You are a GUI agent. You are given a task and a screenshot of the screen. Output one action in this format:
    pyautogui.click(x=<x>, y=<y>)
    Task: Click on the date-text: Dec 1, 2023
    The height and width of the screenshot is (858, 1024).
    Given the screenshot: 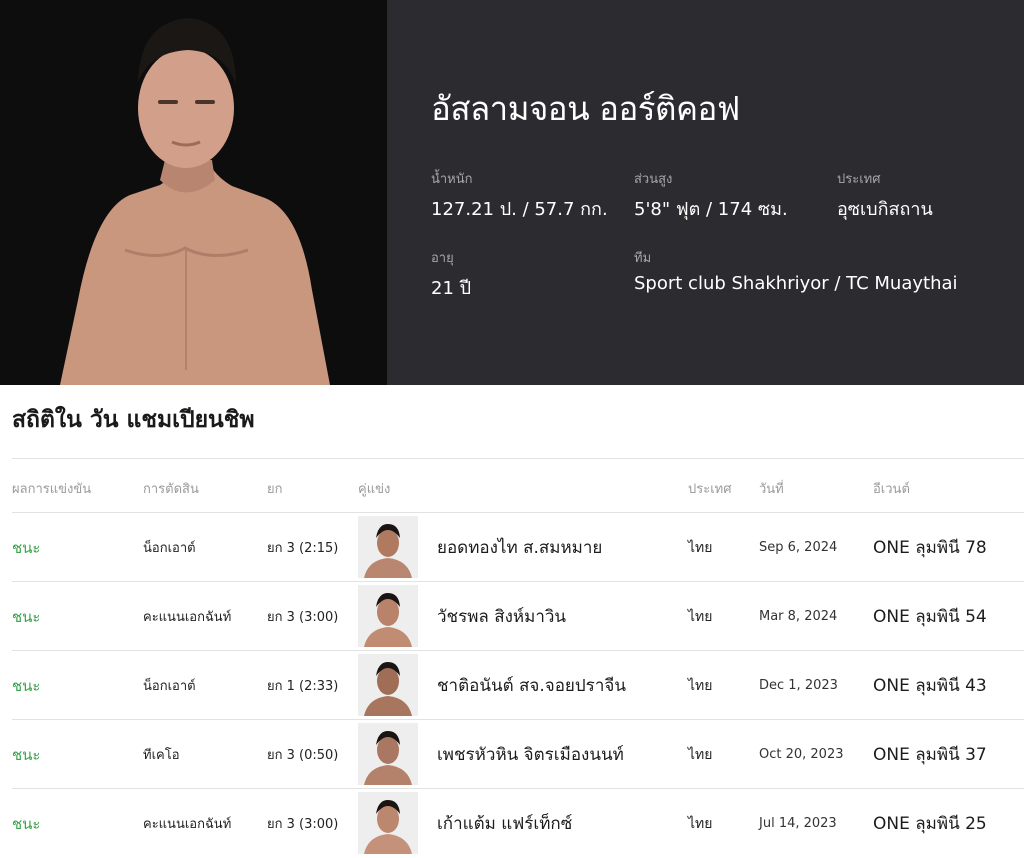 What is the action you would take?
    pyautogui.click(x=798, y=685)
    